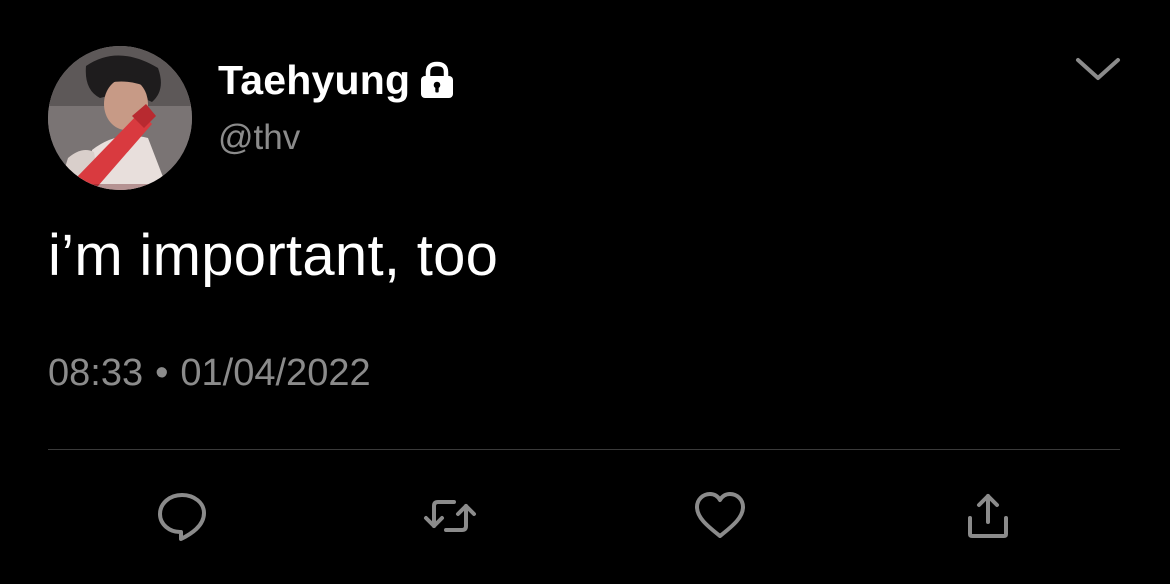 The width and height of the screenshot is (1170, 584). I want to click on like-button, so click(720, 516).